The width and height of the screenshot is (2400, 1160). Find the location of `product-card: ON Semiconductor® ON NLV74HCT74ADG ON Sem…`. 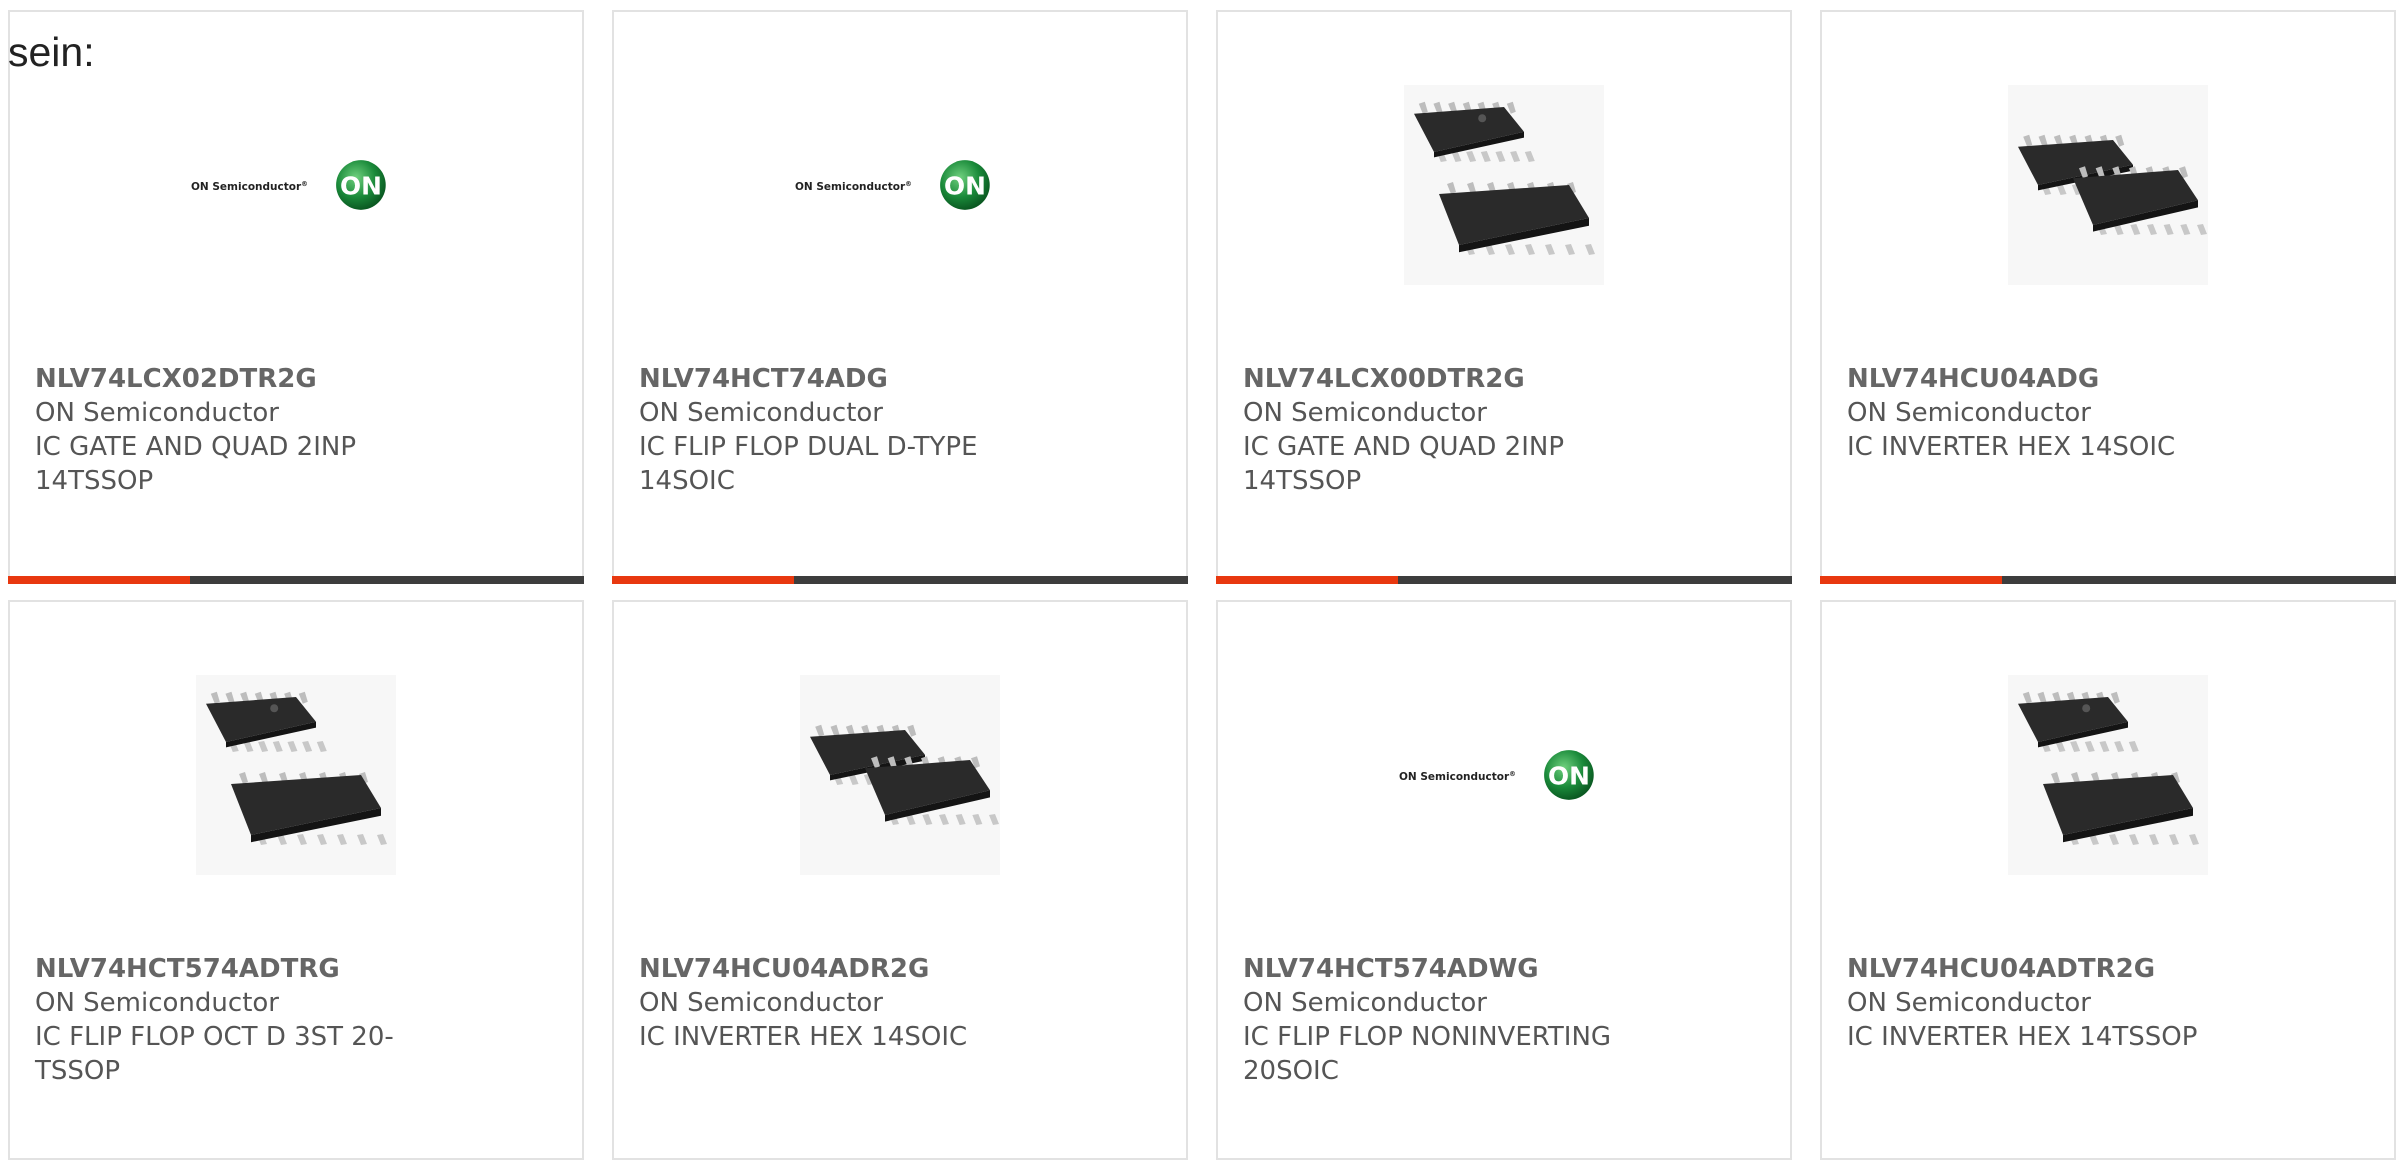

product-card: ON Semiconductor® ON NLV74HCT74ADG ON Sem… is located at coordinates (900, 297).